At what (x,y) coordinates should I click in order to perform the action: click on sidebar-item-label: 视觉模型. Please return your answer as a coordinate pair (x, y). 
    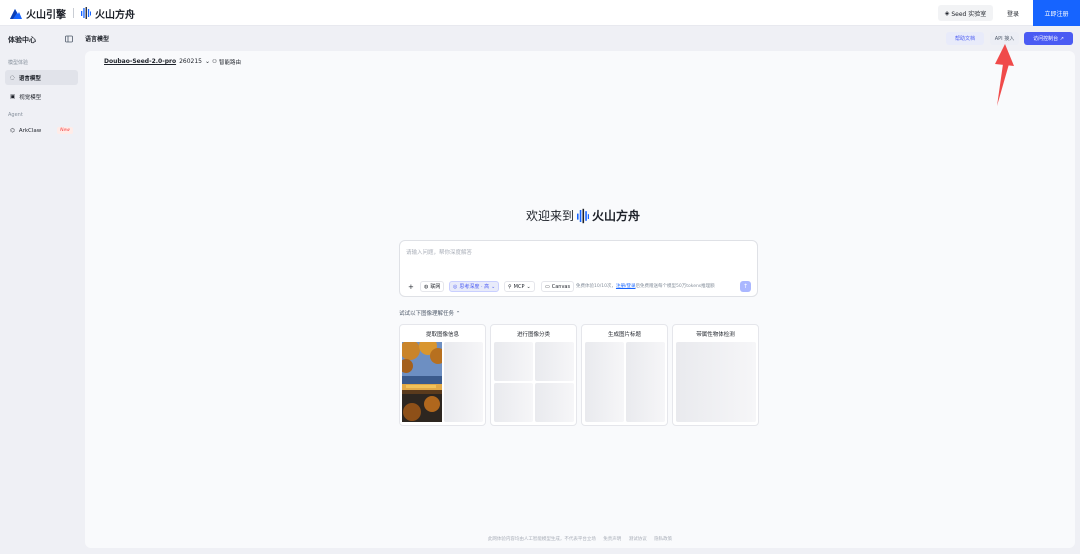
    Looking at the image, I should click on (30, 97).